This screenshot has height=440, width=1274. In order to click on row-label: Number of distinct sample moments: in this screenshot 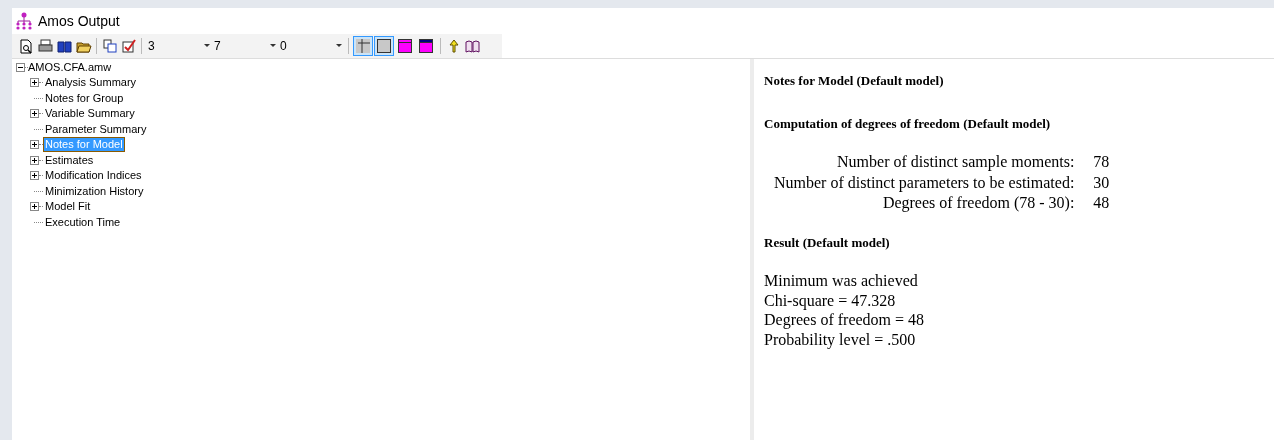, I will do `click(955, 162)`.